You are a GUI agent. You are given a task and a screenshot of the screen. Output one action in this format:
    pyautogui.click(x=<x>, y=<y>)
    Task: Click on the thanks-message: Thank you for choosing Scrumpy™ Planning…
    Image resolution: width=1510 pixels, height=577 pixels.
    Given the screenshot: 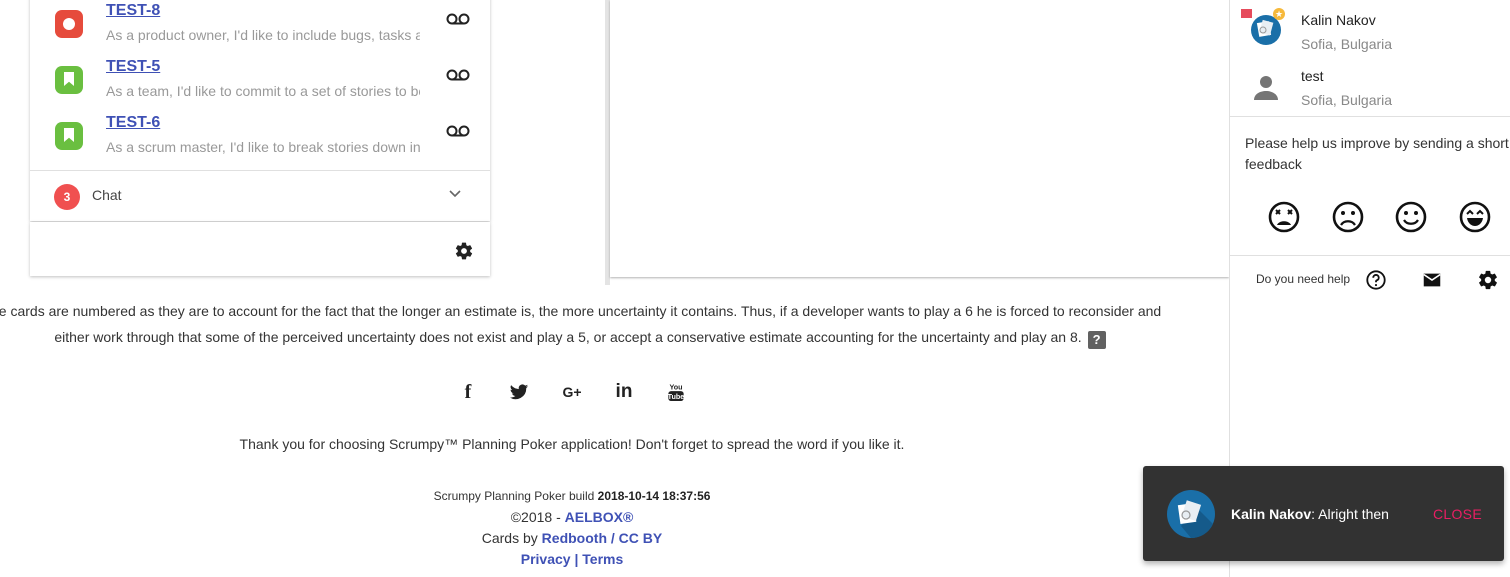 What is the action you would take?
    pyautogui.click(x=572, y=444)
    